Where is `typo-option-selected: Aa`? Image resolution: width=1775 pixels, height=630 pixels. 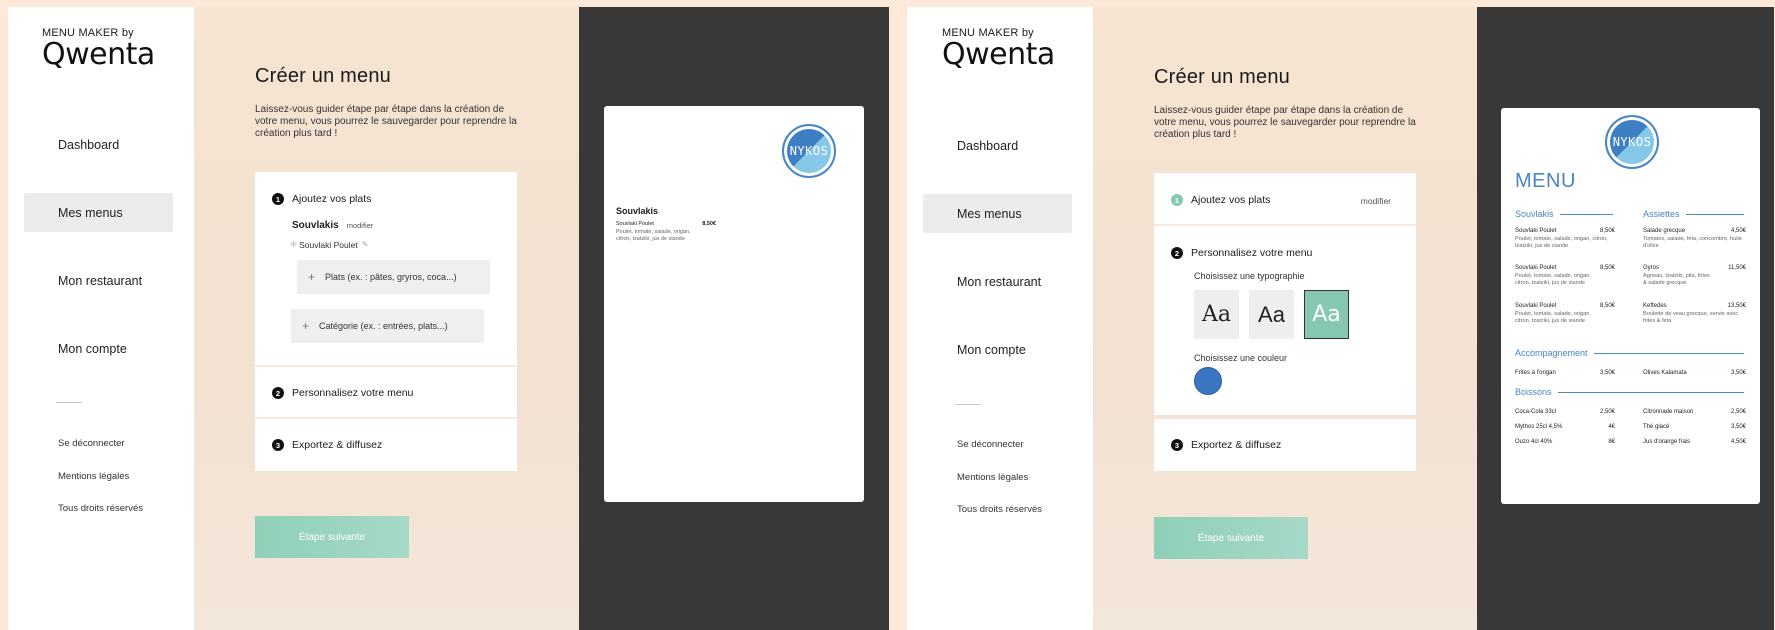
typo-option-selected: Aa is located at coordinates (1326, 314).